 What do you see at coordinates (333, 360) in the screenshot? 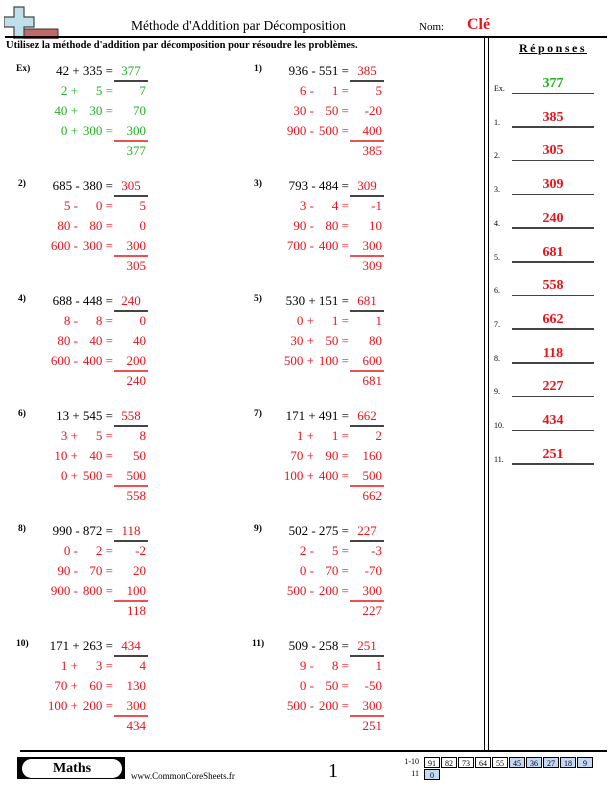
I see `step-right-operand: 100 =` at bounding box center [333, 360].